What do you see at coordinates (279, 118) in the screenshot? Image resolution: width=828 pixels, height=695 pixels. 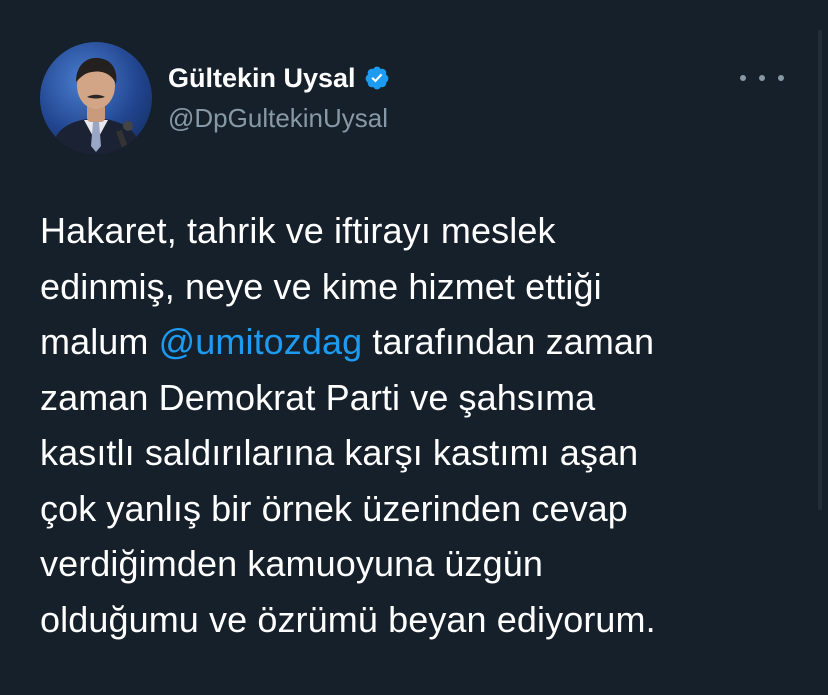 I see `author-handle: @DpGultekinUysal` at bounding box center [279, 118].